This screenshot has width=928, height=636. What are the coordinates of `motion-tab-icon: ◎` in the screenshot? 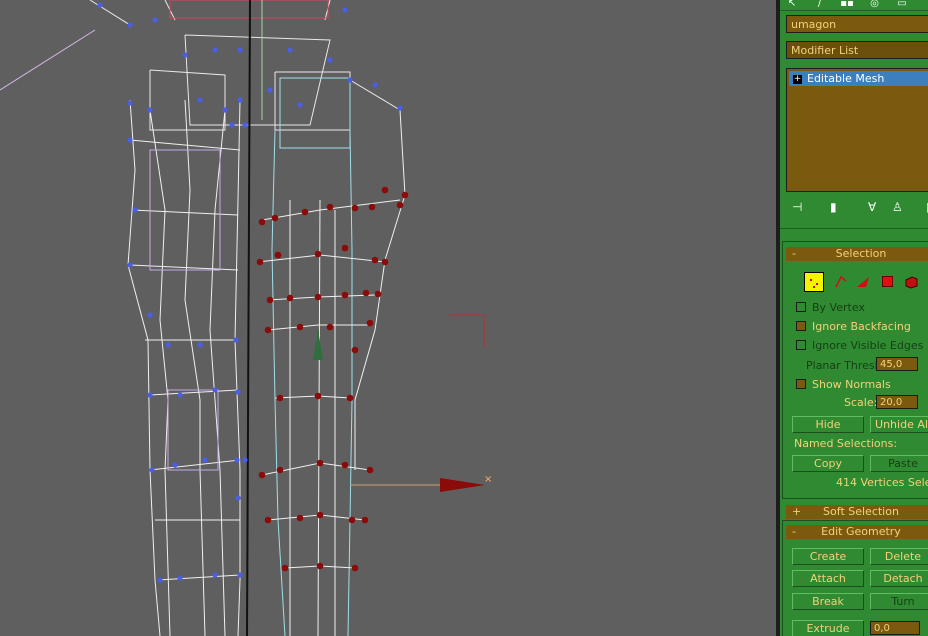 It's located at (875, 4).